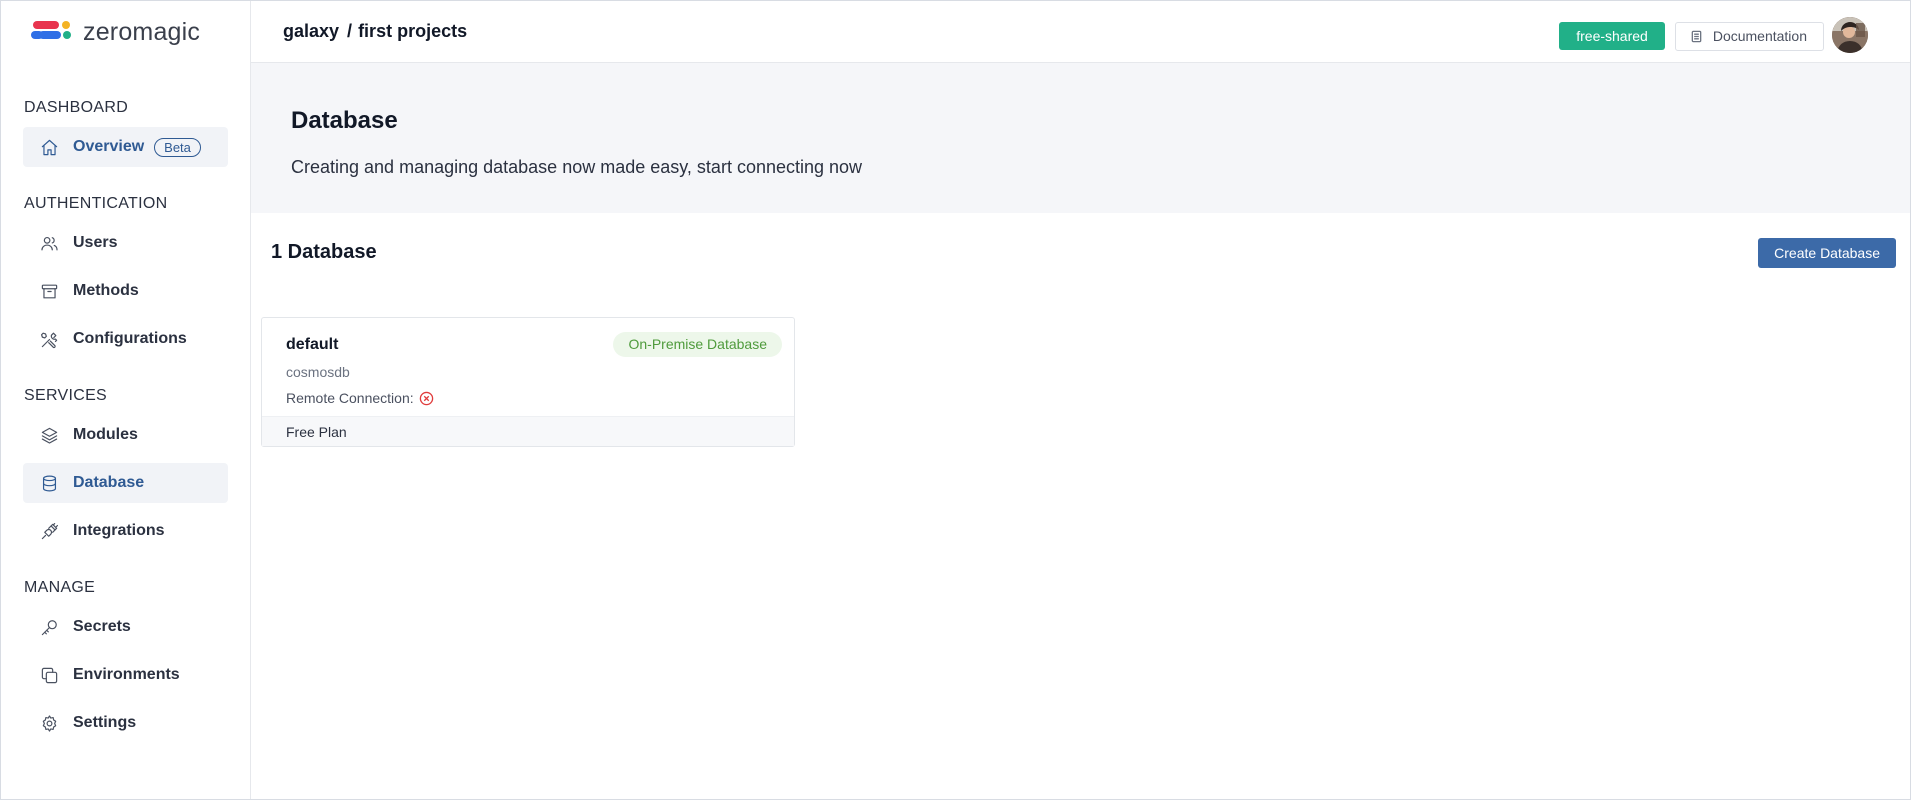 This screenshot has height=800, width=1911. I want to click on section-title-services: SERVICES, so click(66, 395).